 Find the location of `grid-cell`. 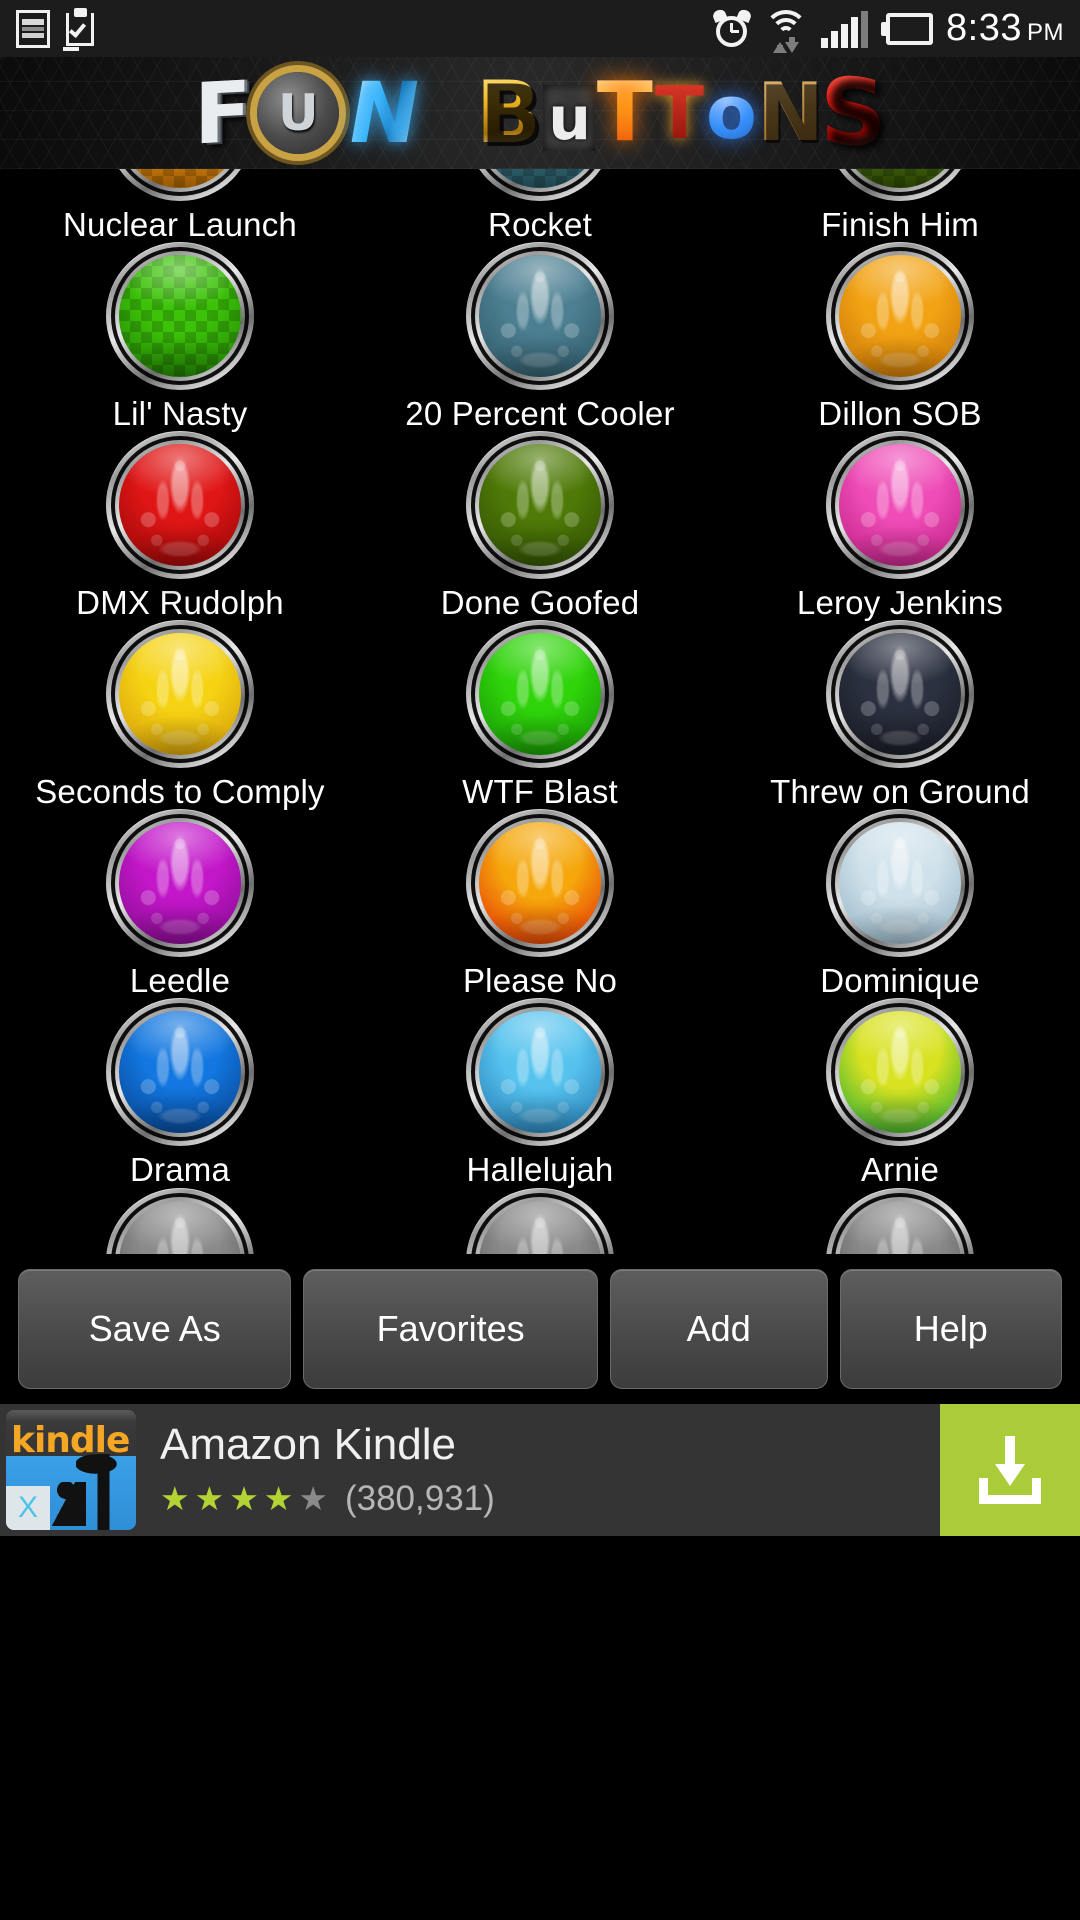

grid-cell is located at coordinates (540, 1218).